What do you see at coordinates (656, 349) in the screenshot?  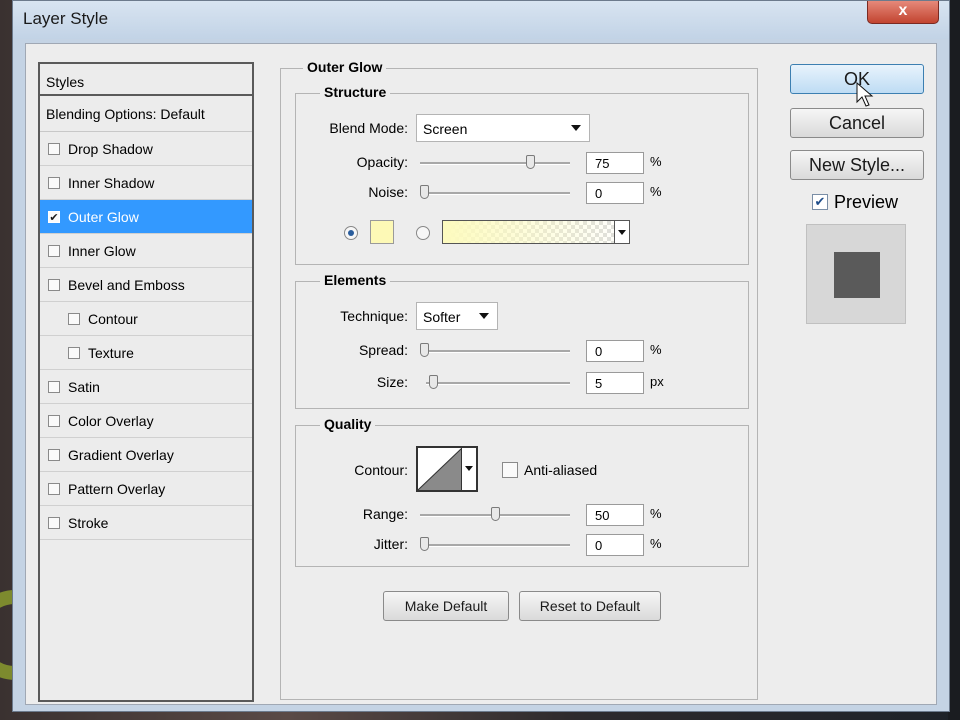 I see `spread-unit: %` at bounding box center [656, 349].